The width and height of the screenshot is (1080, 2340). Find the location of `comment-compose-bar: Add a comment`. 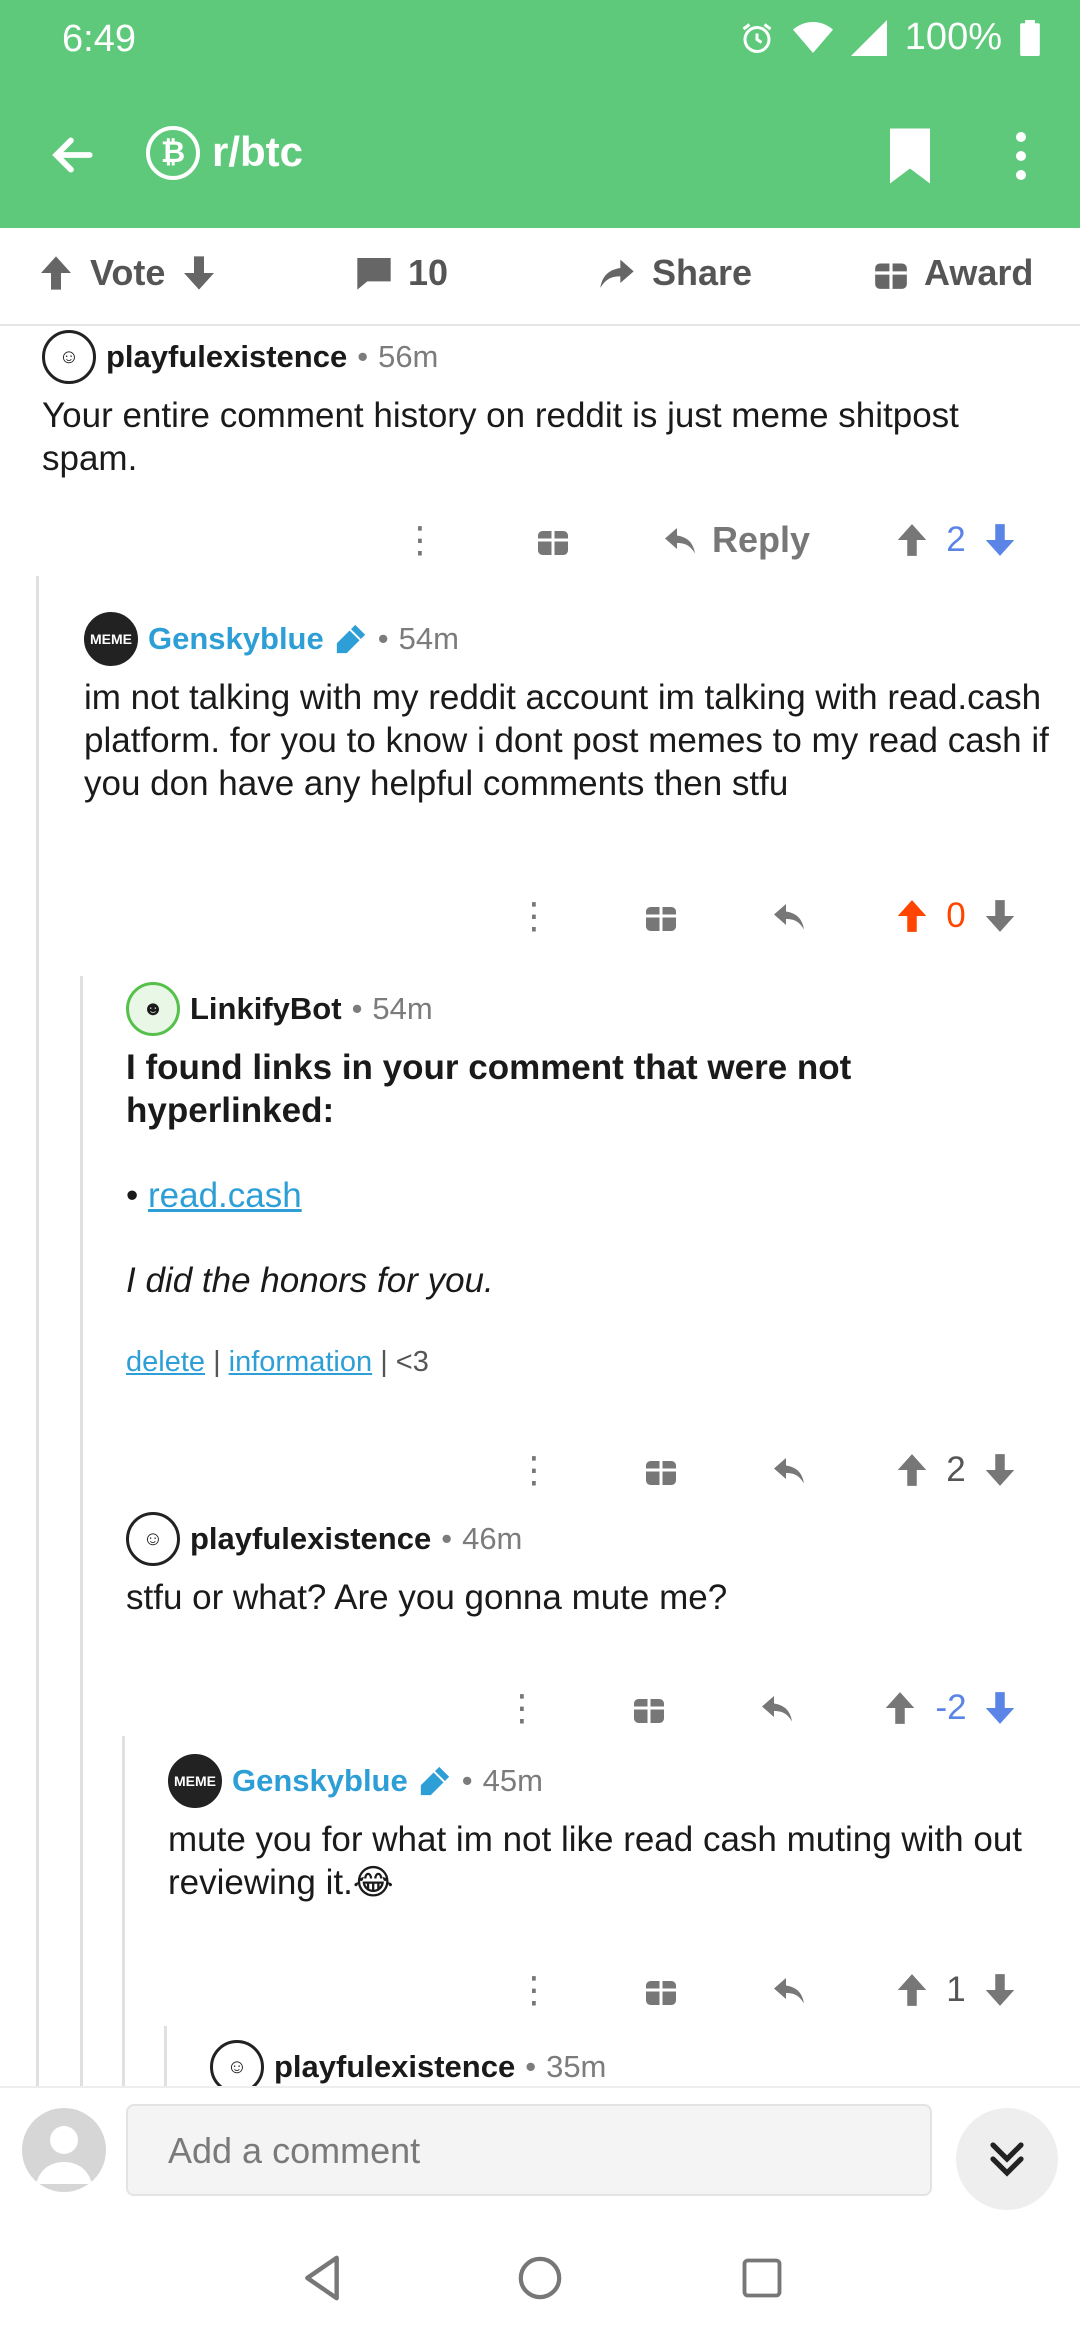

comment-compose-bar: Add a comment is located at coordinates (540, 2151).